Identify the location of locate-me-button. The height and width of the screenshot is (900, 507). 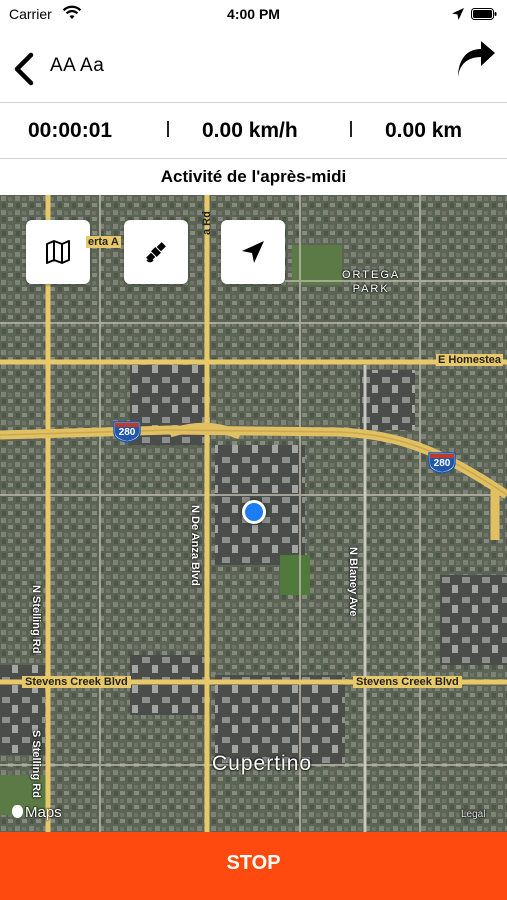
(253, 252).